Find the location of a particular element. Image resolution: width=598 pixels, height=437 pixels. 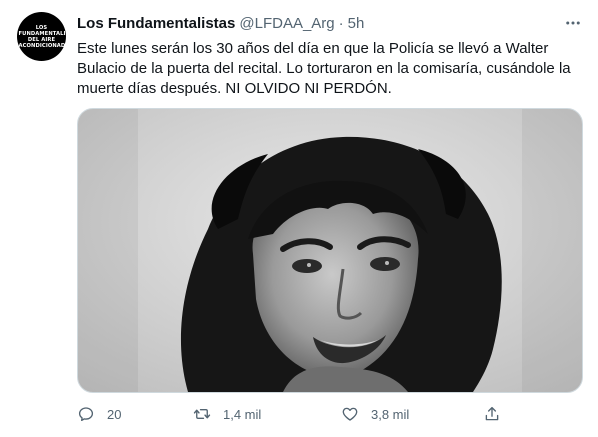

user-handle: @LFDAA_Arg is located at coordinates (286, 23).